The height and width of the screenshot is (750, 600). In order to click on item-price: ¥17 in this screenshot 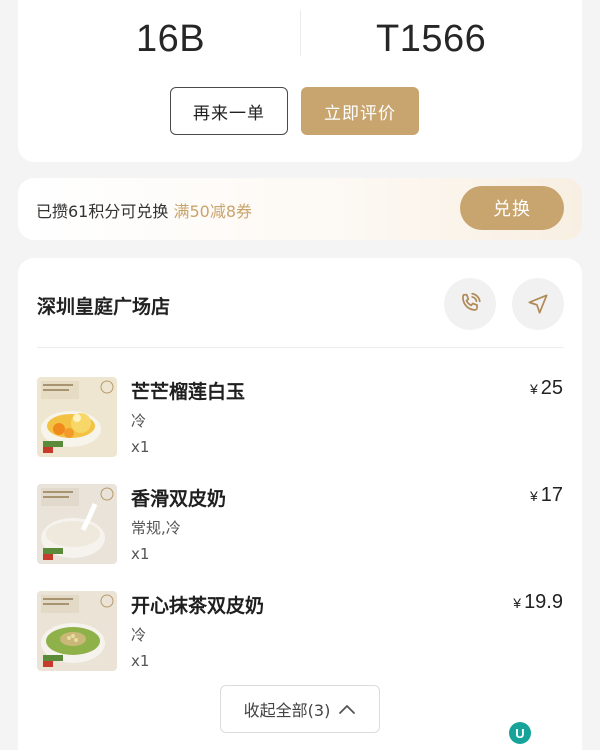, I will do `click(546, 495)`.